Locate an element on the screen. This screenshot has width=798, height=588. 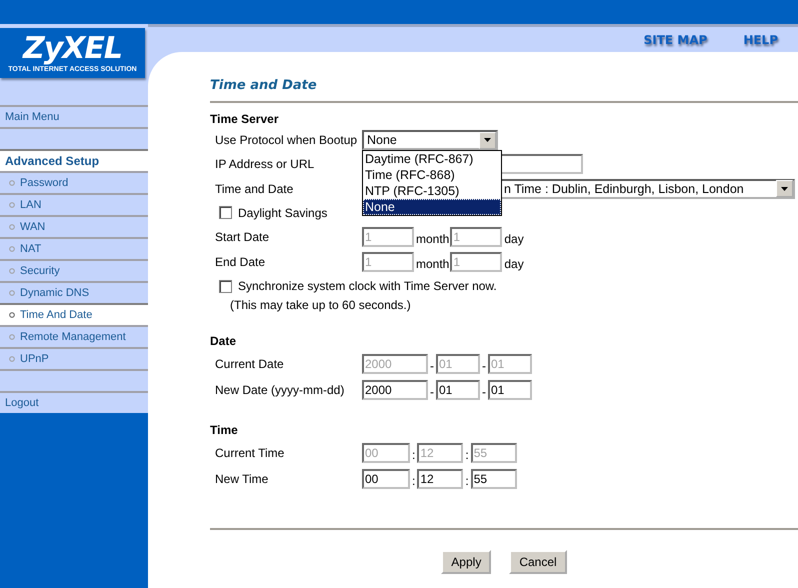
section-heading: Time Server is located at coordinates (245, 119).